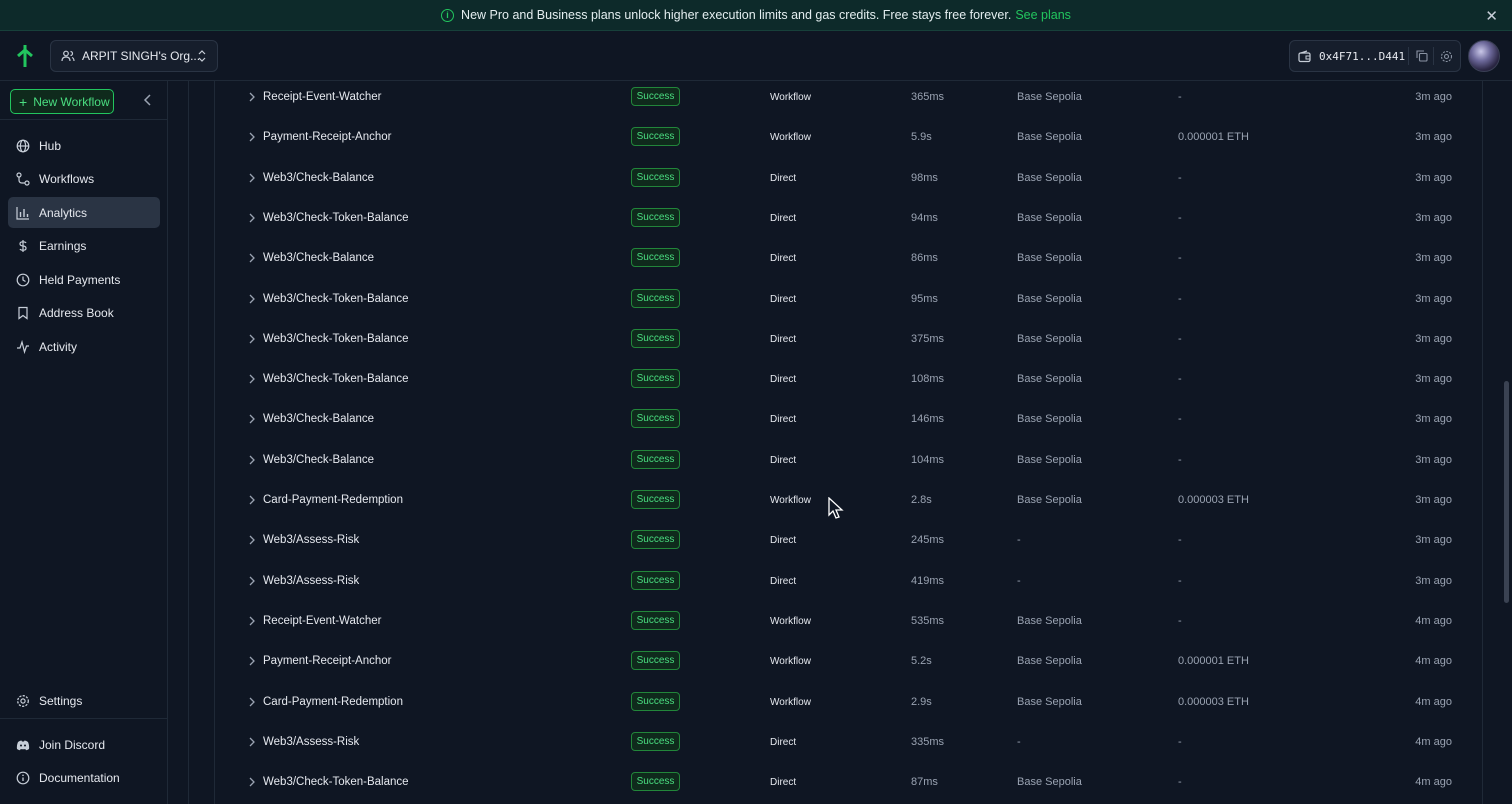  What do you see at coordinates (1446, 56) in the screenshot?
I see `gear-icon` at bounding box center [1446, 56].